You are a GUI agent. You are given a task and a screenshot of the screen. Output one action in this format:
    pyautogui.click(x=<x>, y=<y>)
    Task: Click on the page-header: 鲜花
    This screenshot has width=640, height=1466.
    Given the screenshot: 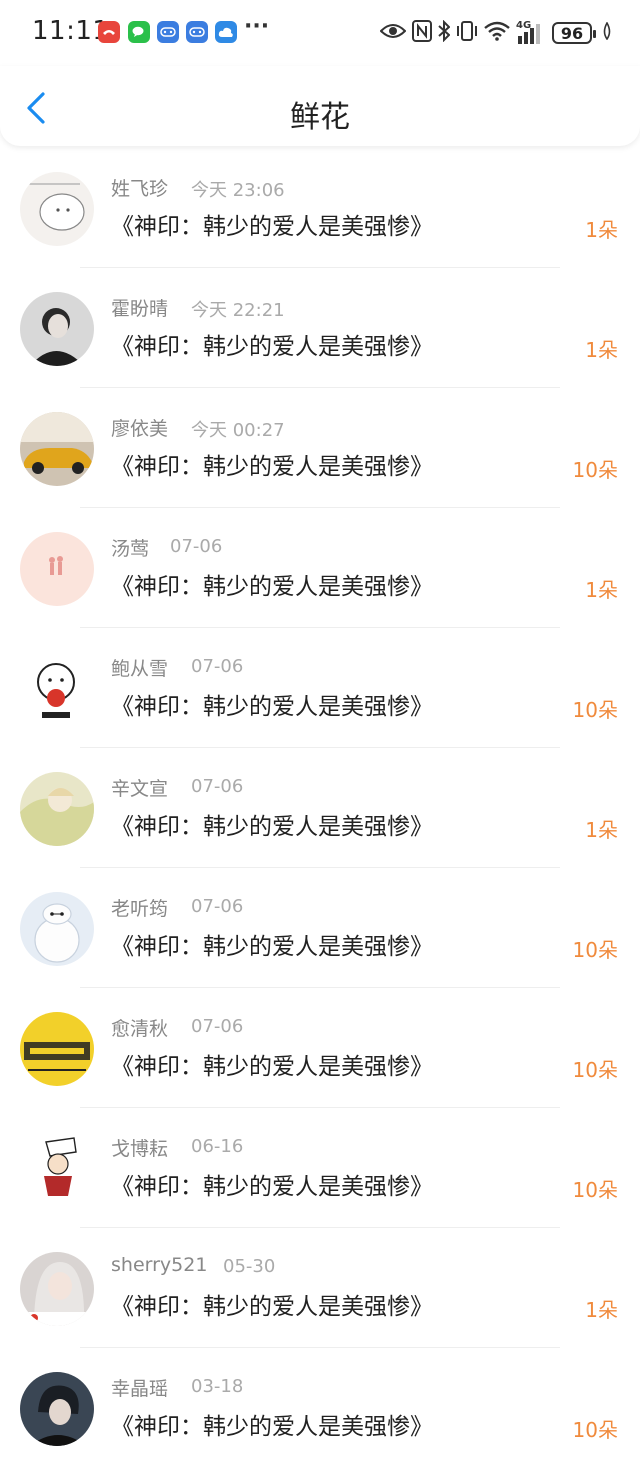 What is the action you would take?
    pyautogui.click(x=320, y=106)
    